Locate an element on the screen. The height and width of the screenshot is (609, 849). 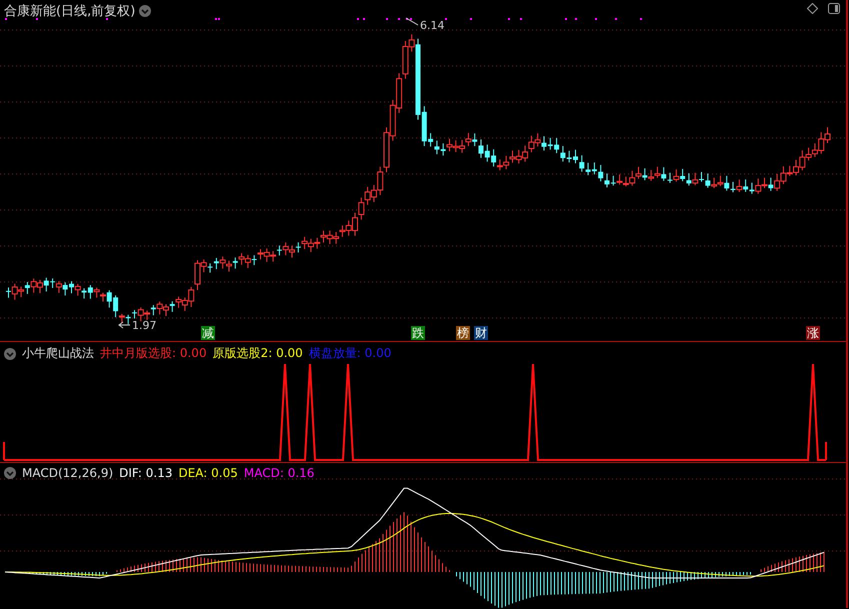
indicator-reading: DIF: 0.13 is located at coordinates (145, 473).